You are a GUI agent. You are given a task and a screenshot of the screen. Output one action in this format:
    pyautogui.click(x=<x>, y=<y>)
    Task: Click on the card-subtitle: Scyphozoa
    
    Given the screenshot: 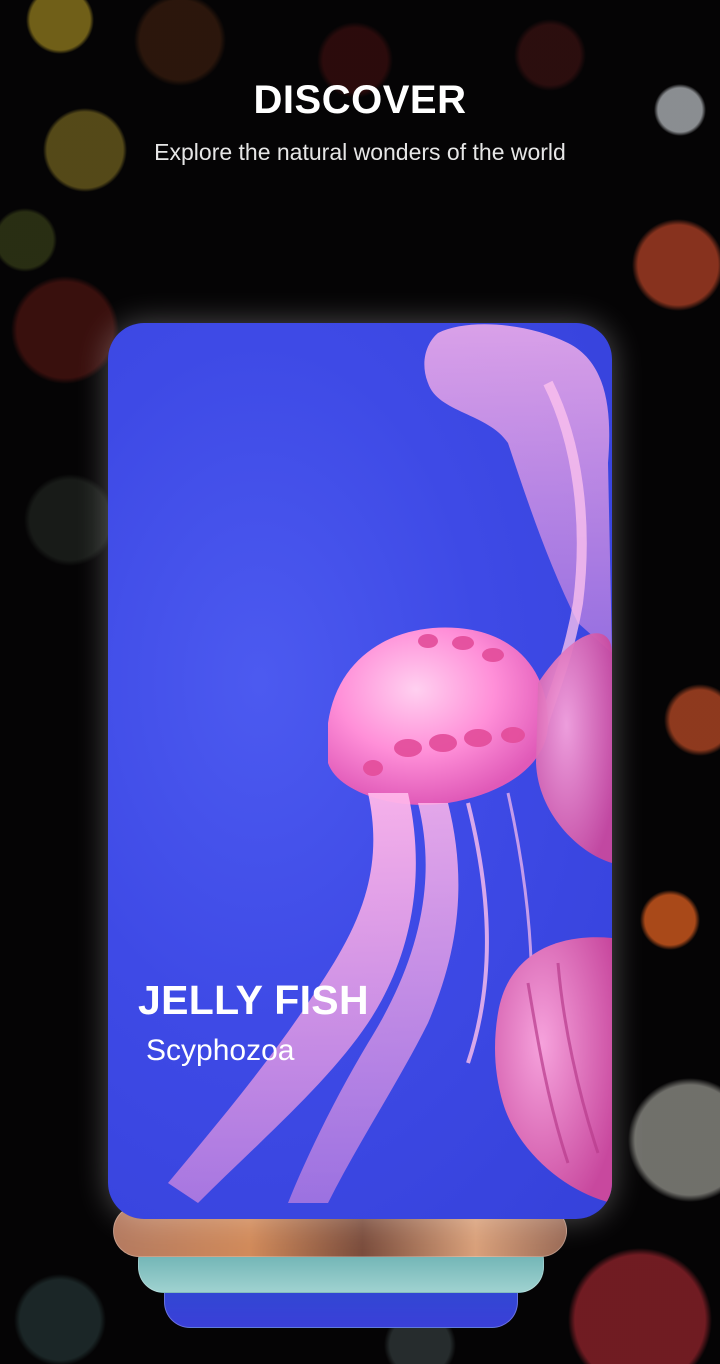 What is the action you would take?
    pyautogui.click(x=220, y=1050)
    